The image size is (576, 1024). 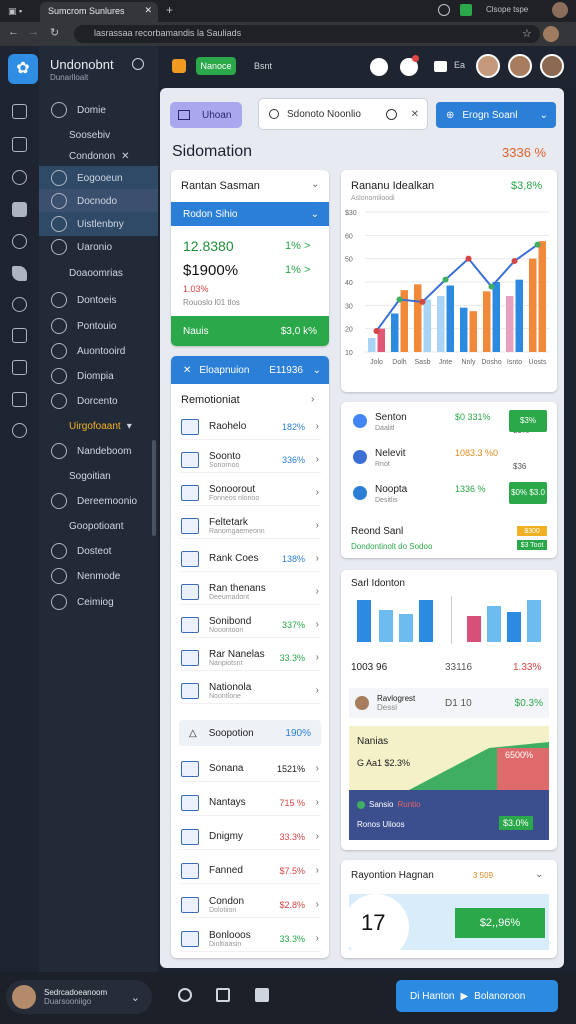 I want to click on sidebar-scrollbar, so click(x=154, y=488).